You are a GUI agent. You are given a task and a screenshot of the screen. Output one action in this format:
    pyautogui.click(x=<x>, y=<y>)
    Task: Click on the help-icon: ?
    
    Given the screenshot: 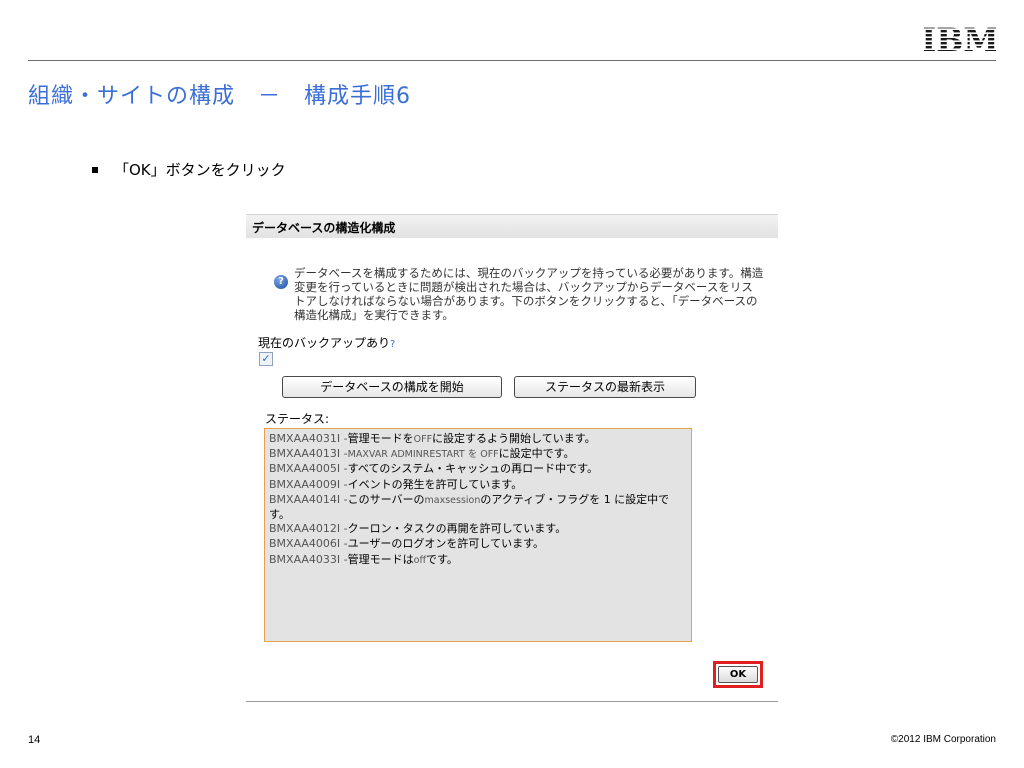 What is the action you would take?
    pyautogui.click(x=392, y=344)
    